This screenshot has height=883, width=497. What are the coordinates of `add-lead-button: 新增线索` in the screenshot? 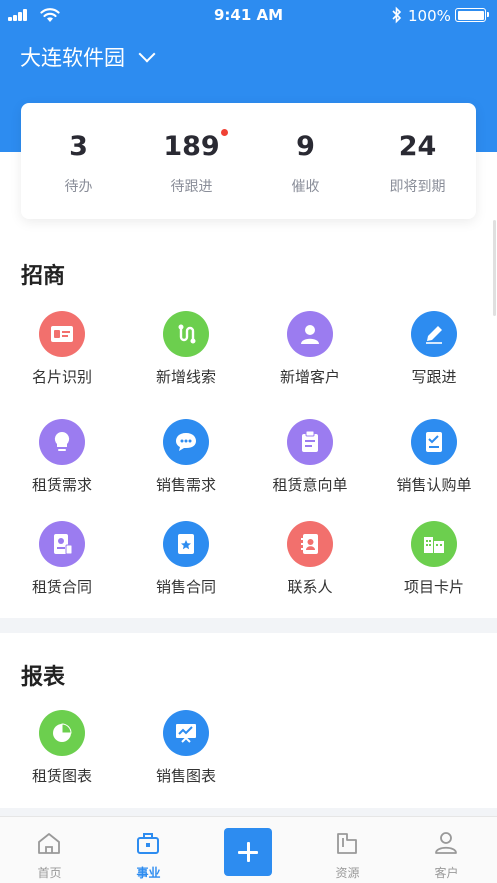 It's located at (186, 351).